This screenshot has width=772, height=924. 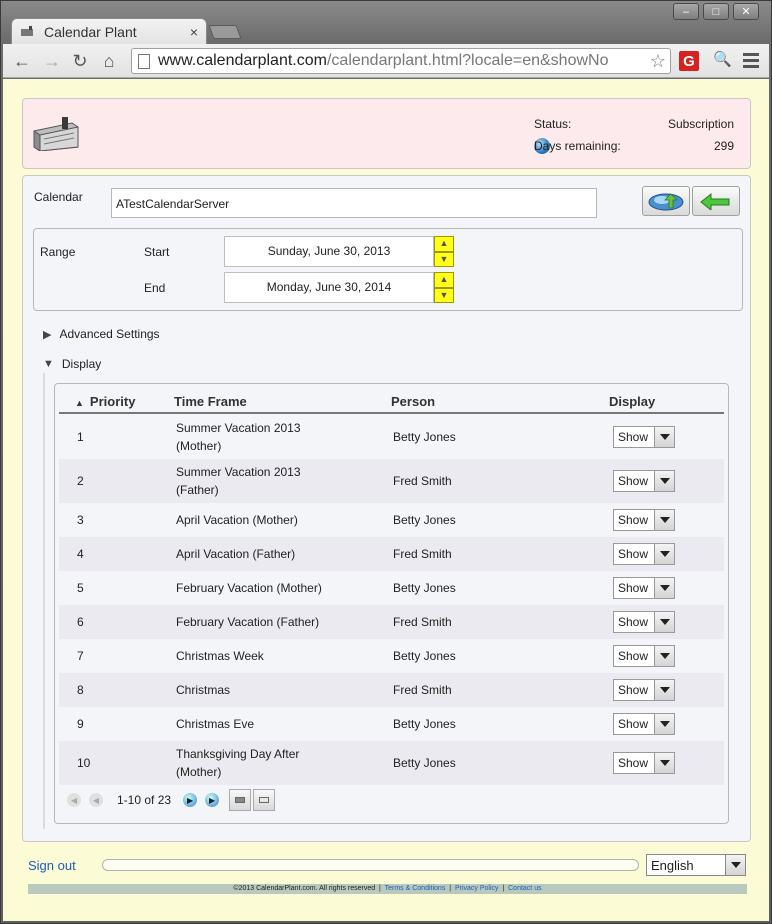 I want to click on timeframe-cell: February Vacation (Mother), so click(x=249, y=588).